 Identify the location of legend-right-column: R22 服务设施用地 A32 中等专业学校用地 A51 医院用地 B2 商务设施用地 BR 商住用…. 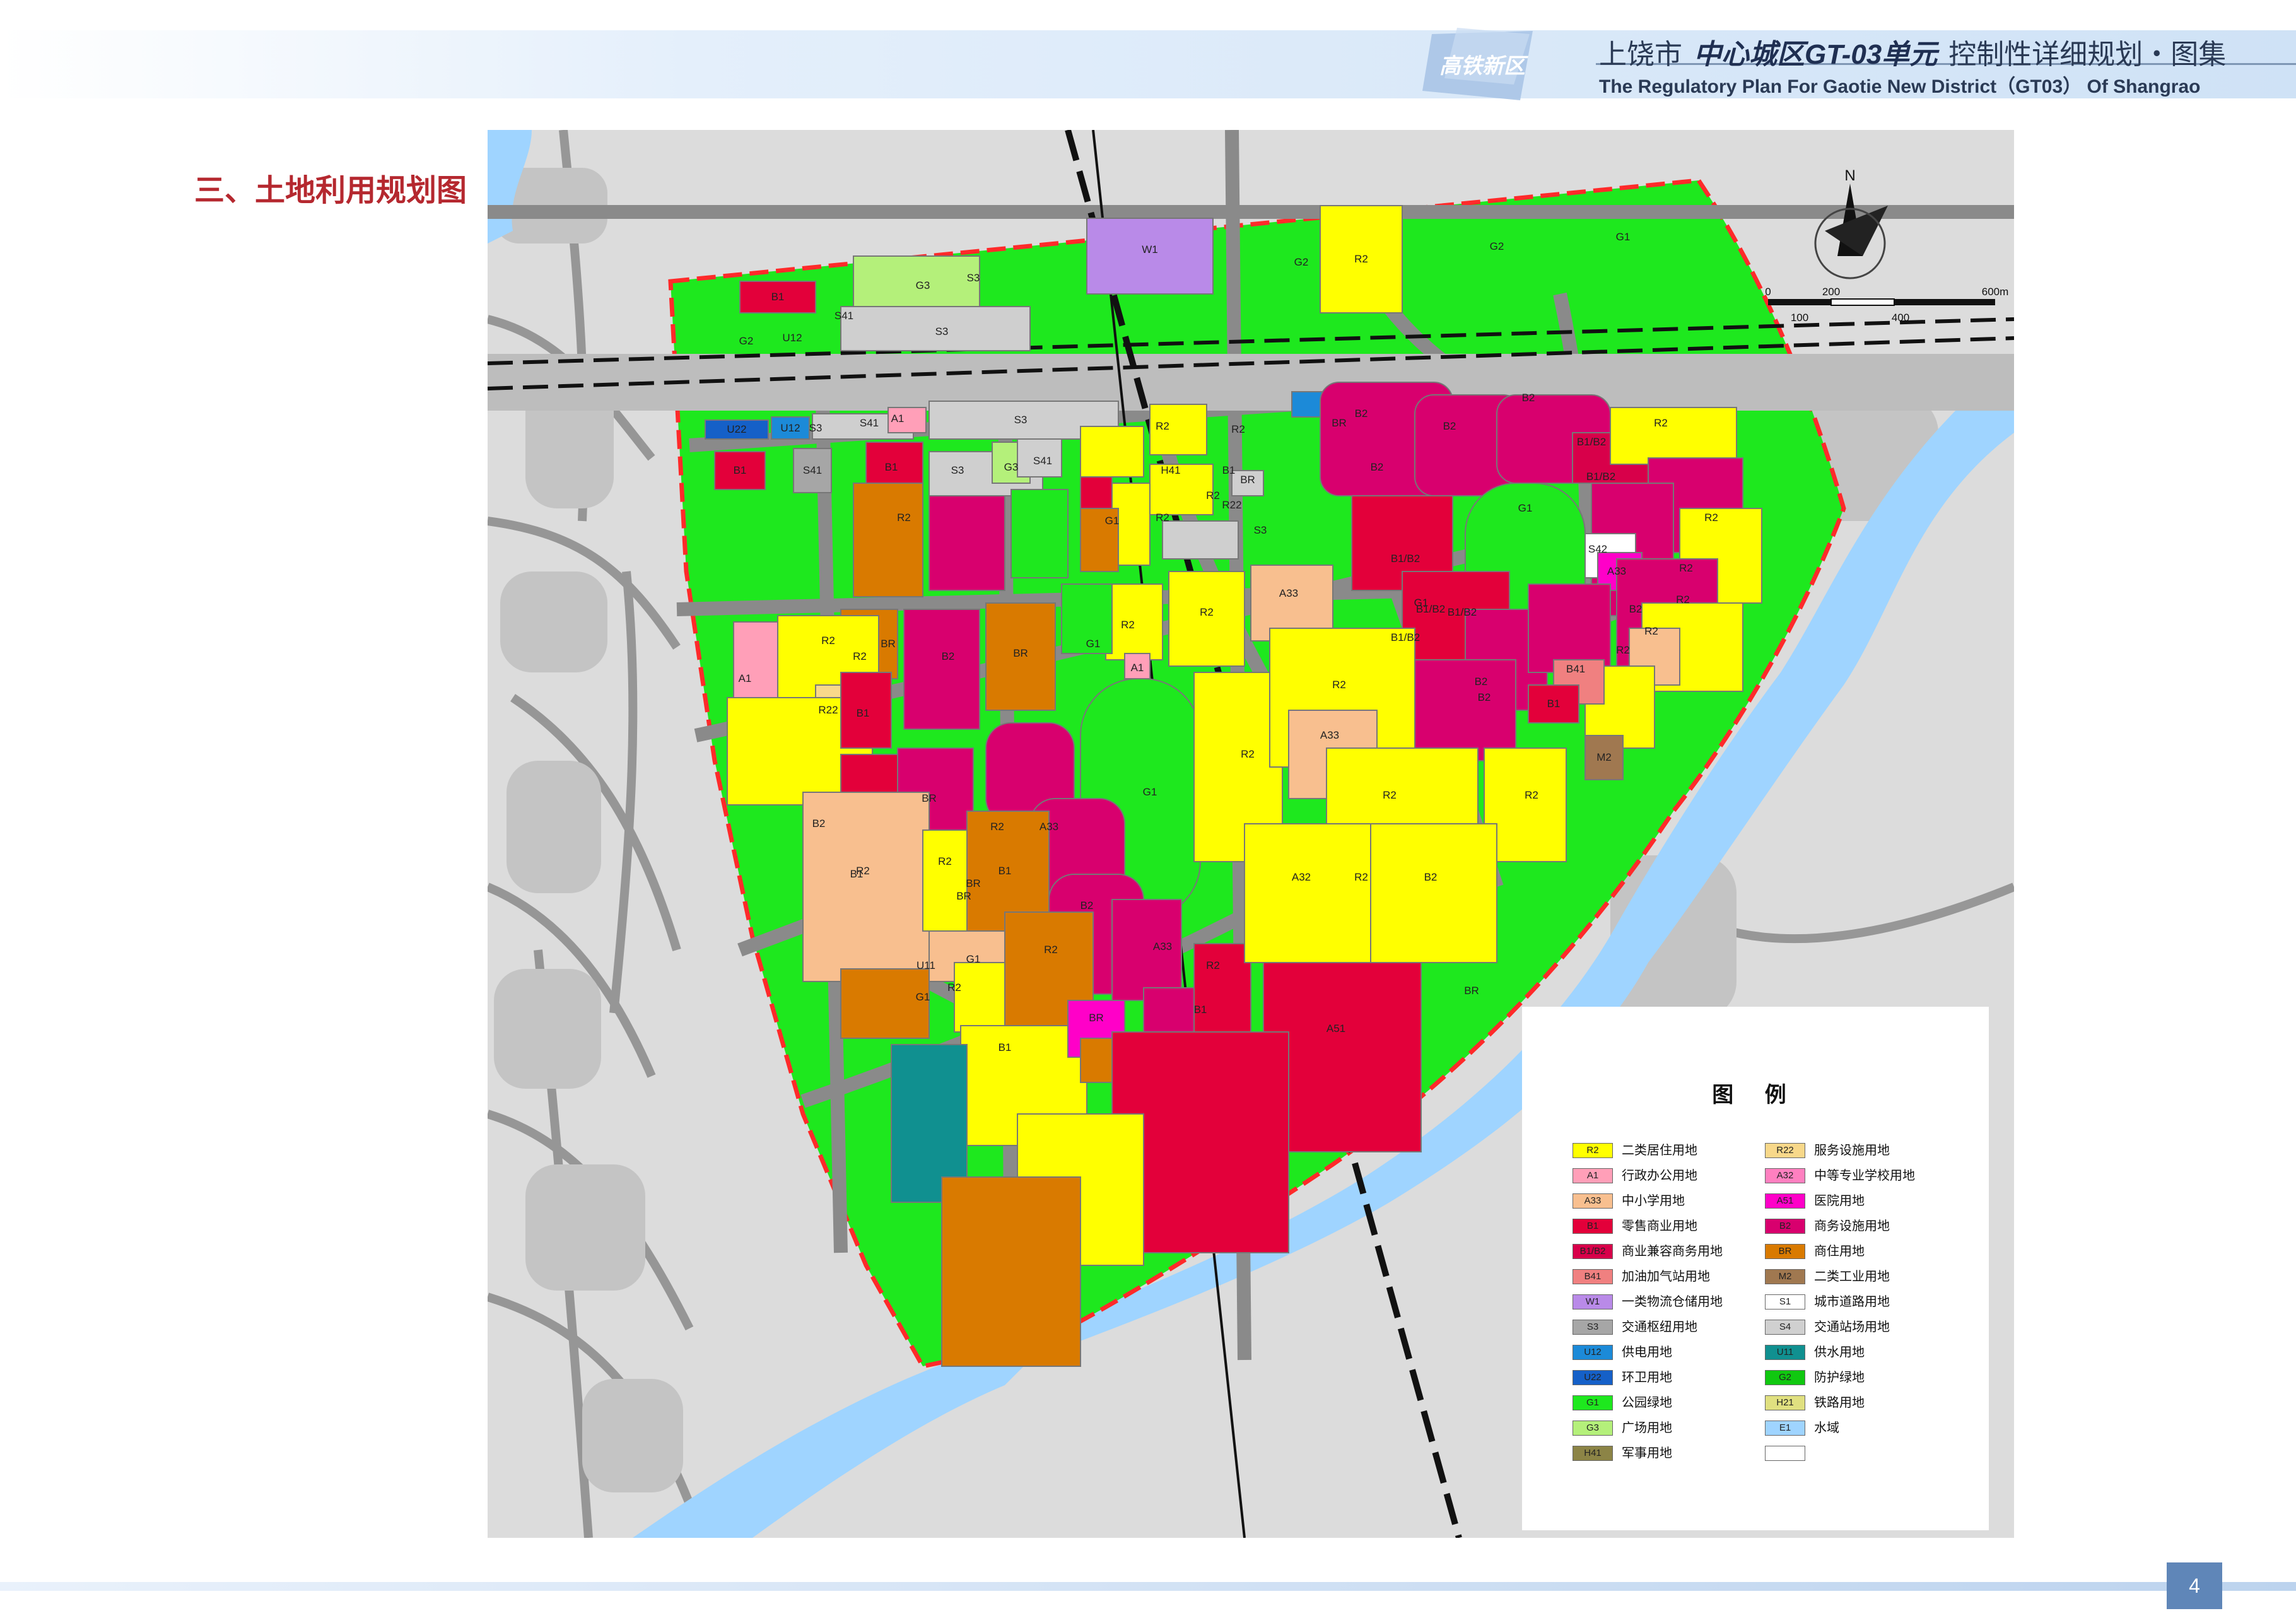
(1866, 1303).